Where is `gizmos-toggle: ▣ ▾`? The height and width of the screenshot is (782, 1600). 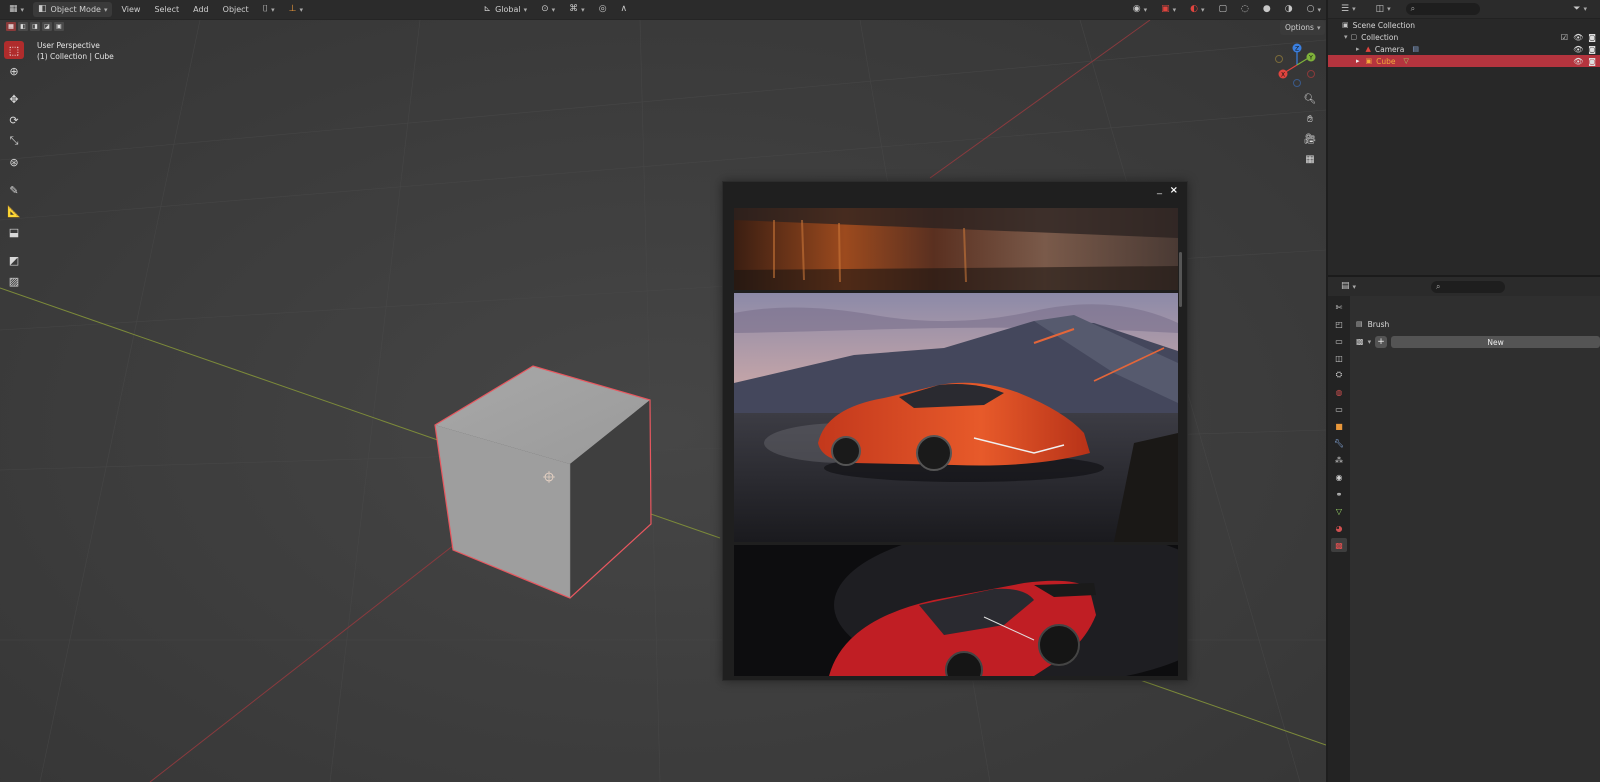
gizmos-toggle: ▣ ▾ is located at coordinates (1168, 9).